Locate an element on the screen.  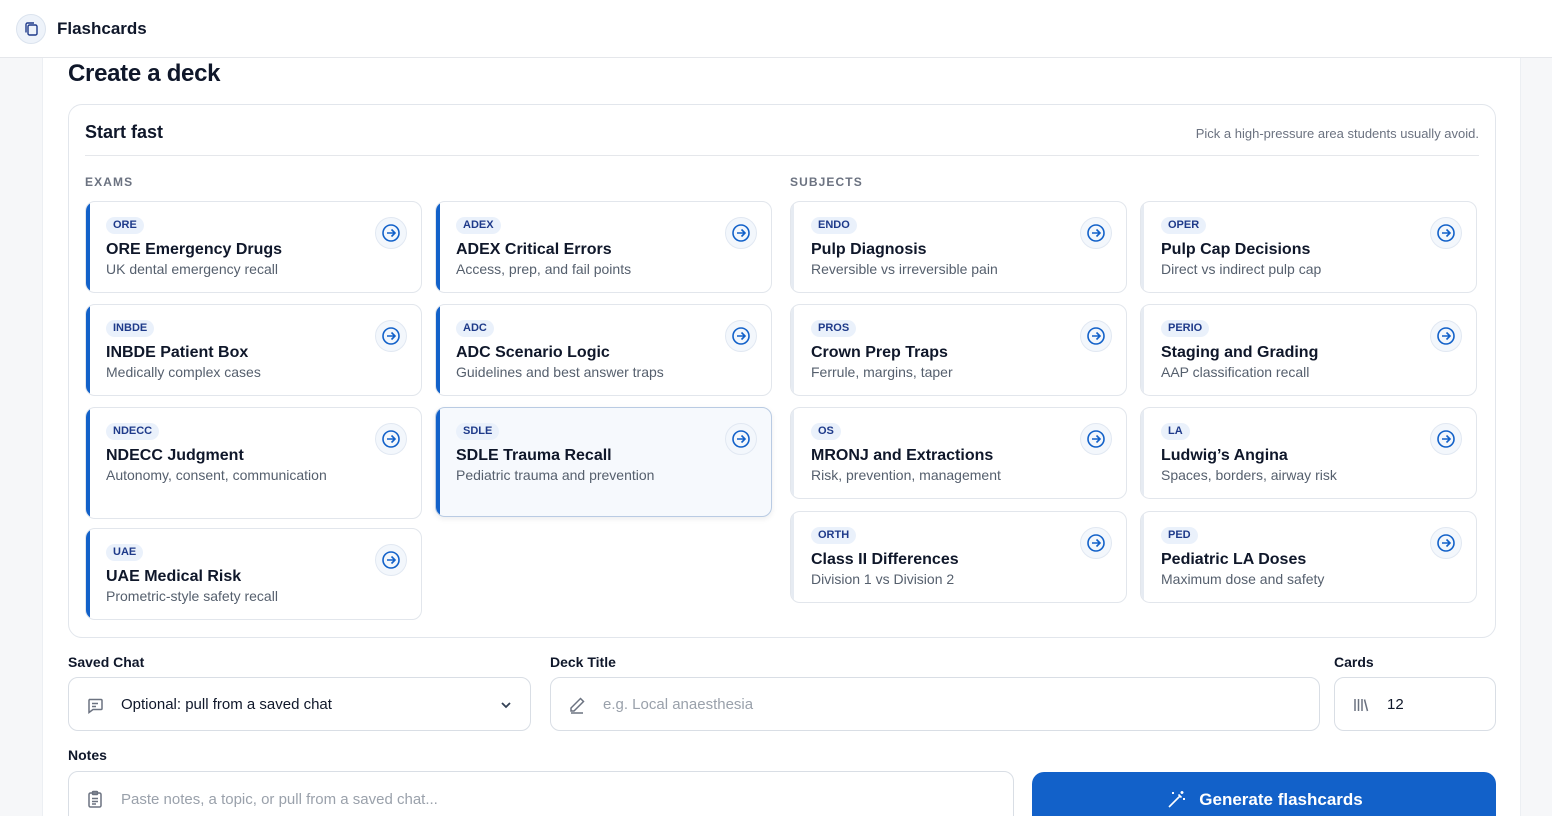
generate-flashcards-button: Generate flashcards is located at coordinates (1264, 794).